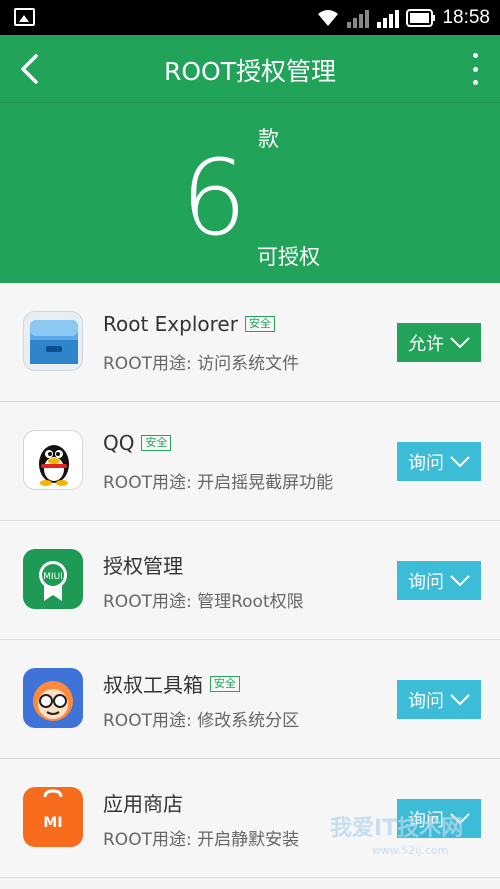 The image size is (500, 889). Describe the element at coordinates (53, 698) in the screenshot. I see `toolbox-face-icon` at that location.